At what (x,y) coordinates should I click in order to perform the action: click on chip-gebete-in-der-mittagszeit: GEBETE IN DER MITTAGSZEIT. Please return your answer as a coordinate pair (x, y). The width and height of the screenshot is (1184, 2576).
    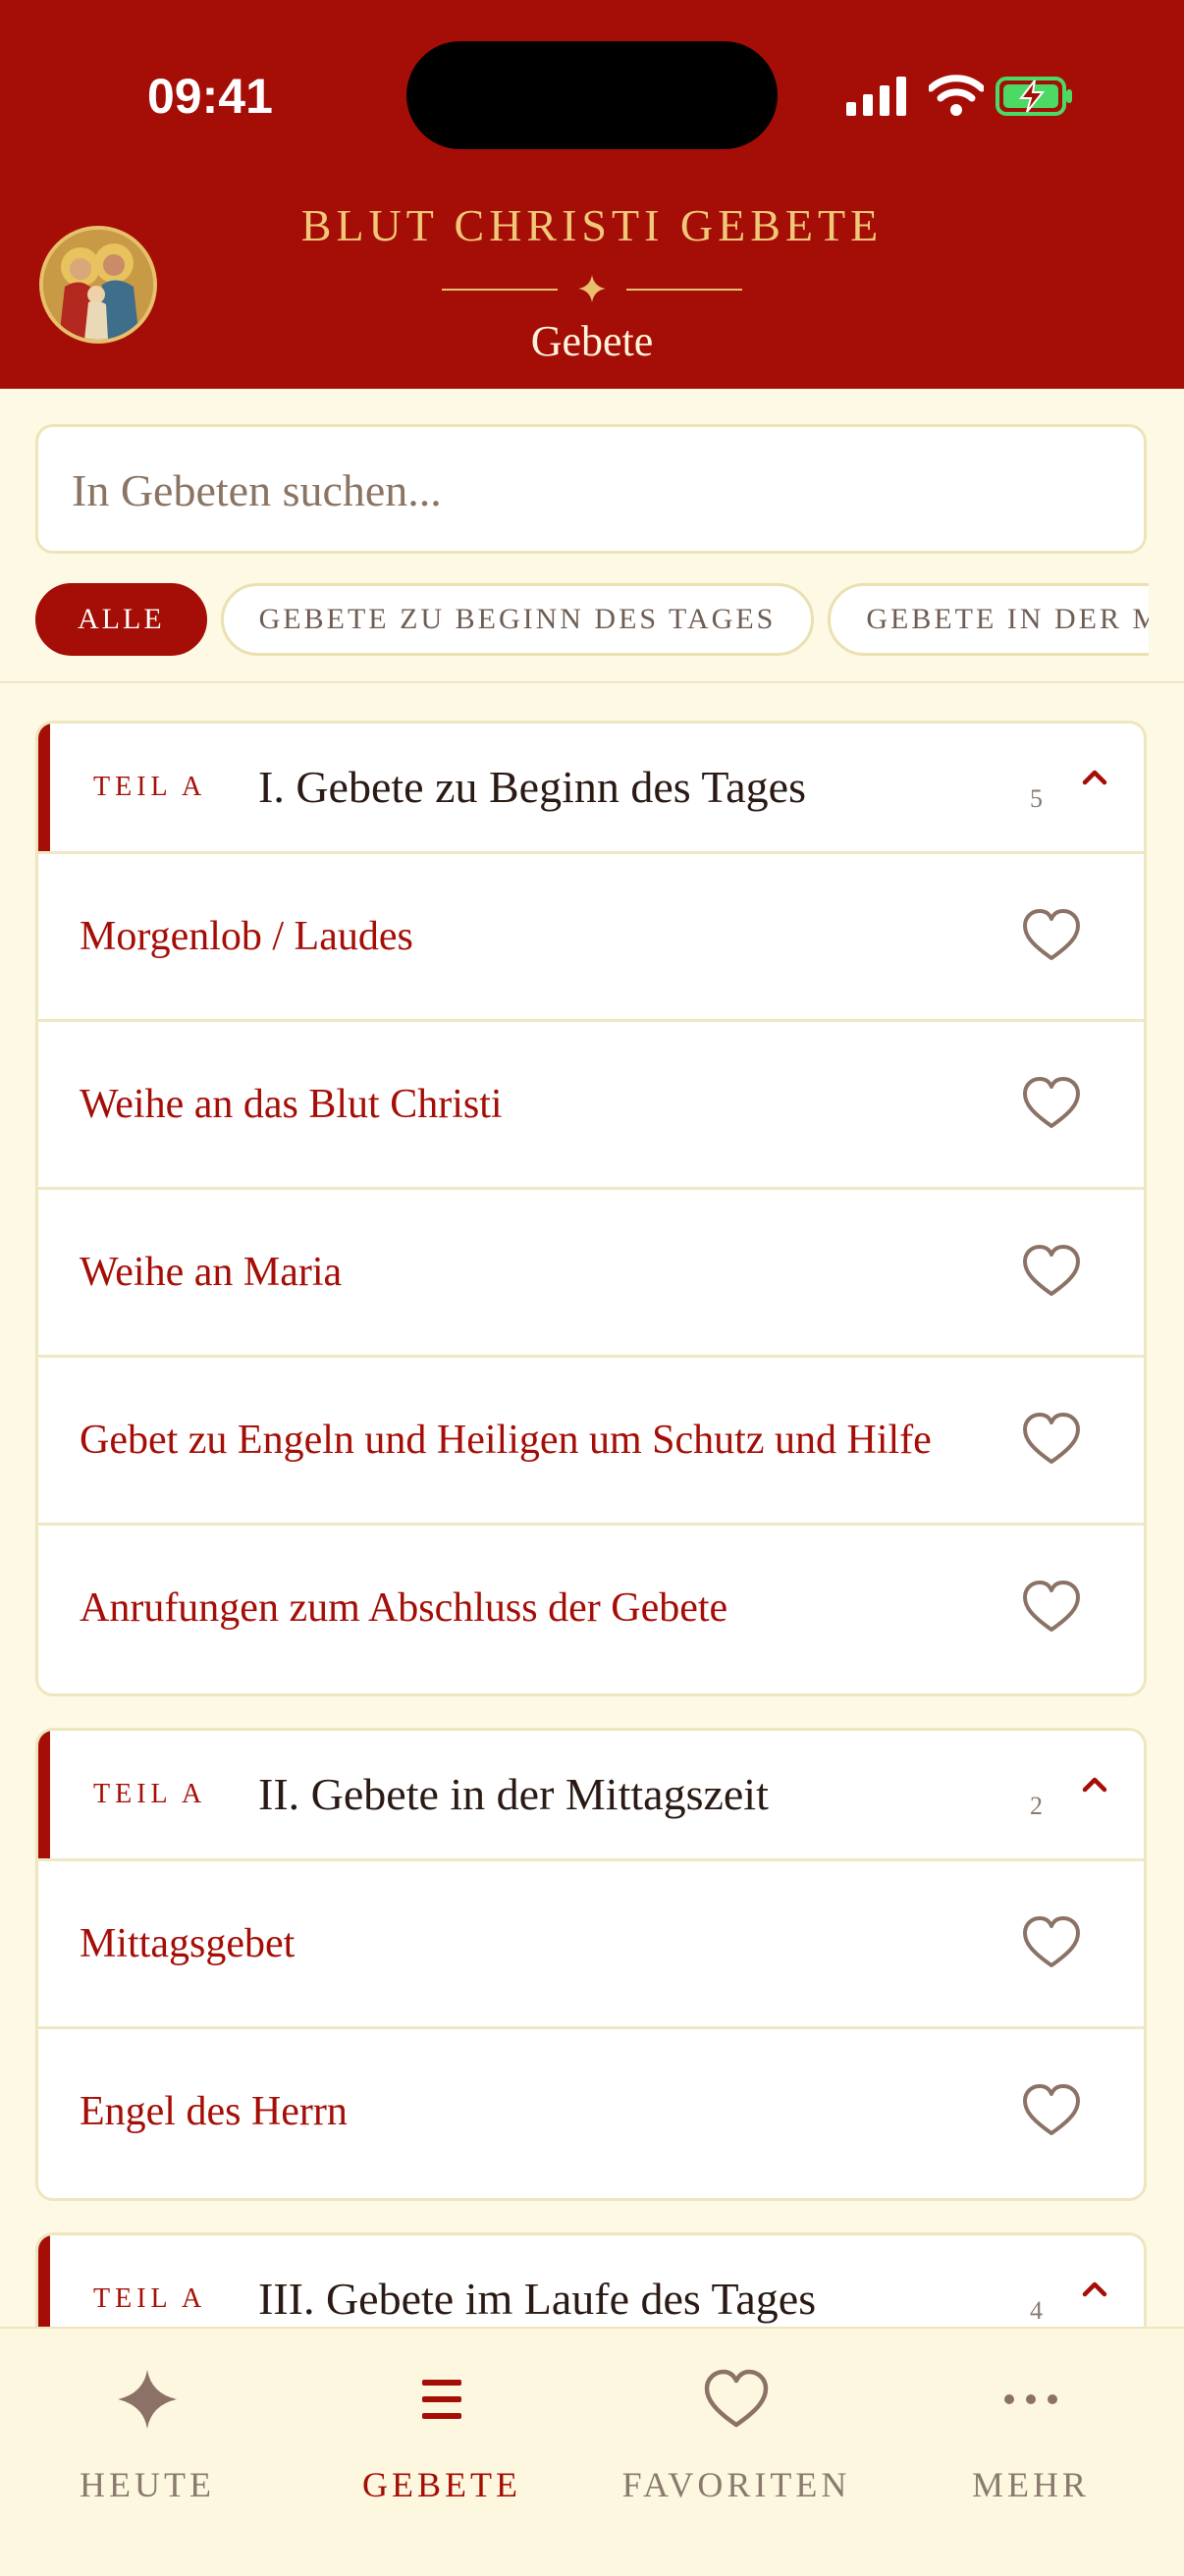
    Looking at the image, I should click on (989, 619).